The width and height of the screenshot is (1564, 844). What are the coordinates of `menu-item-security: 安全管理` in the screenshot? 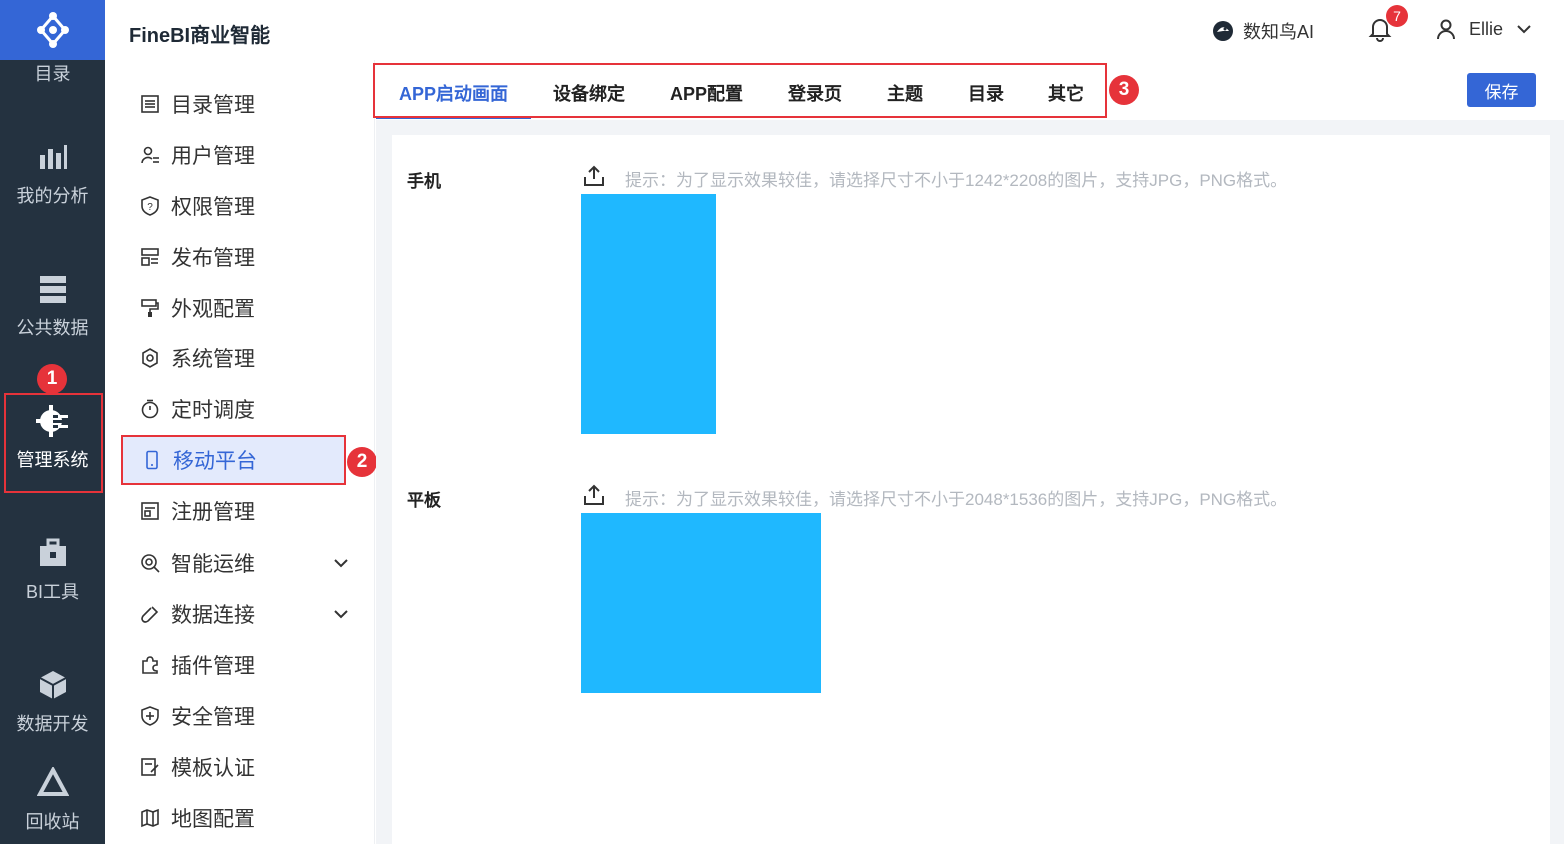 It's located at (233, 716).